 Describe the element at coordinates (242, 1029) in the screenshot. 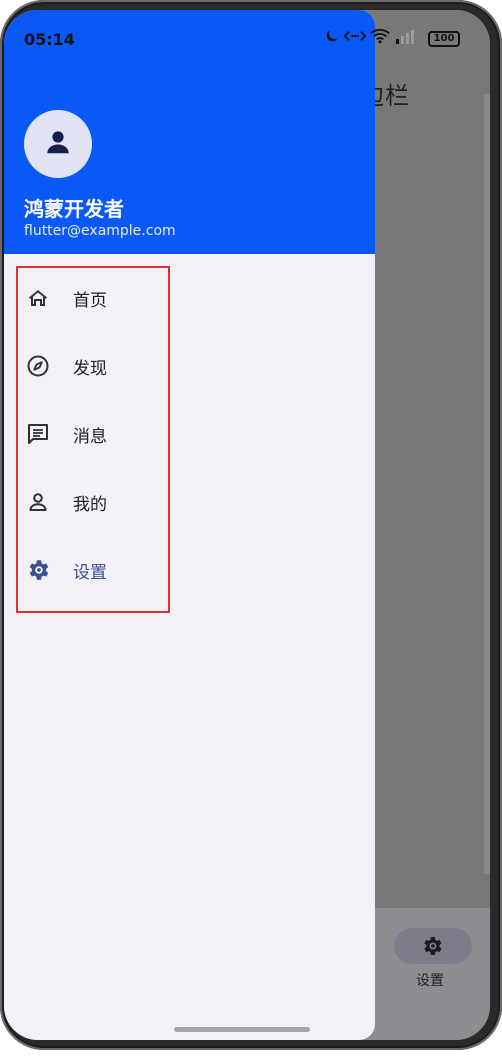

I see `home-indicator` at that location.